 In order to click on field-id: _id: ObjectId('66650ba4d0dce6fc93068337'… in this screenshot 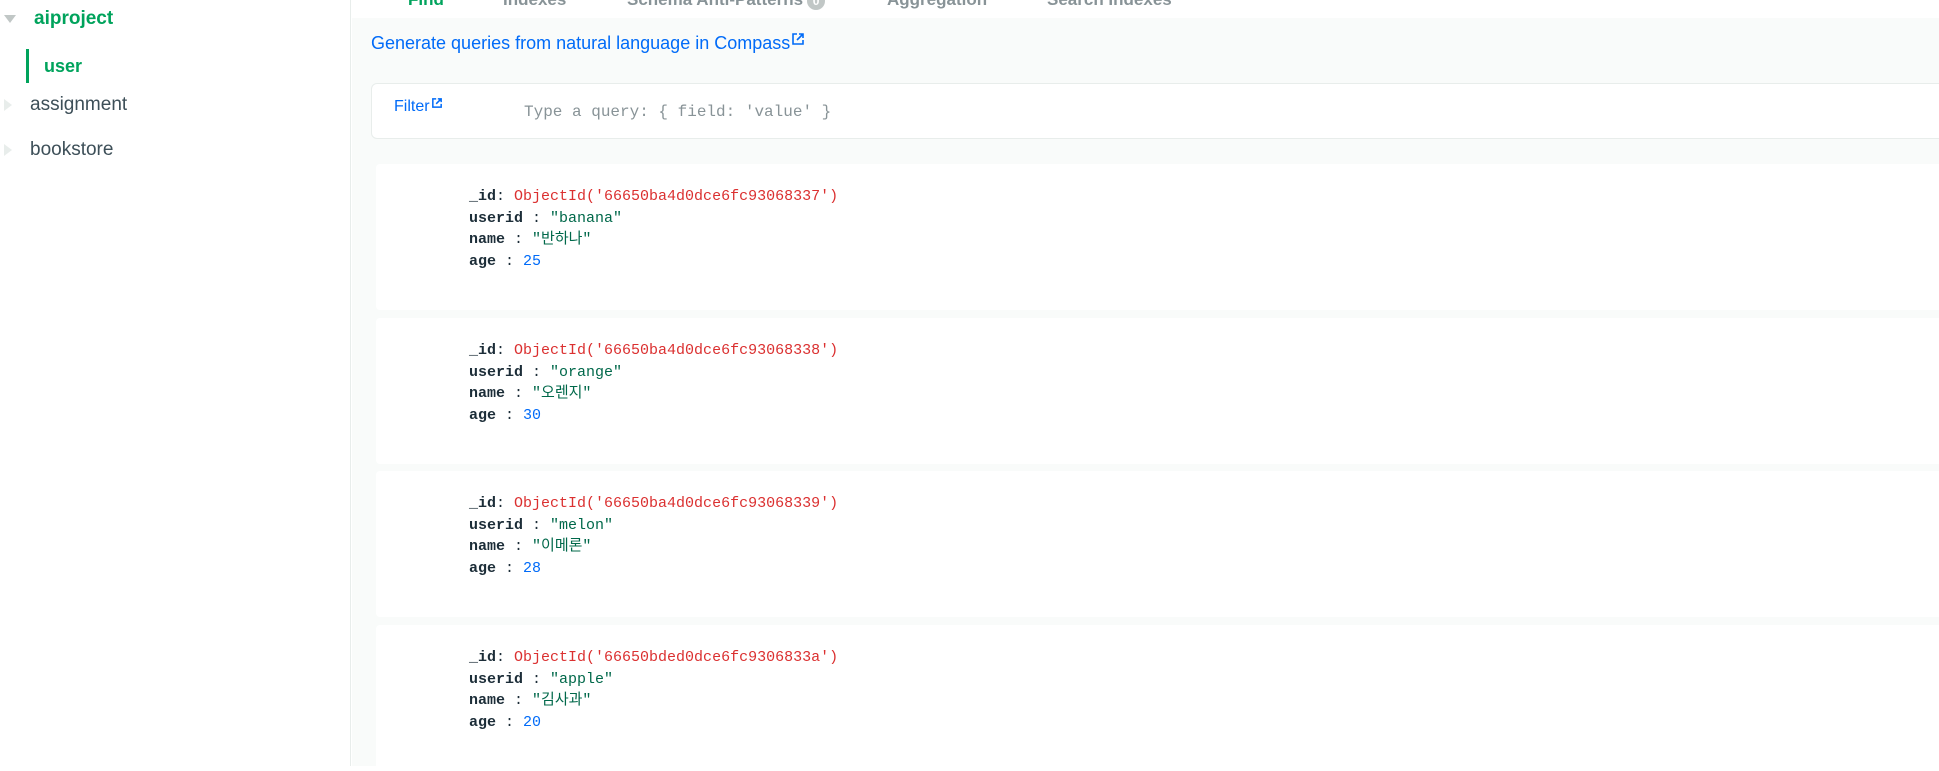, I will do `click(654, 196)`.